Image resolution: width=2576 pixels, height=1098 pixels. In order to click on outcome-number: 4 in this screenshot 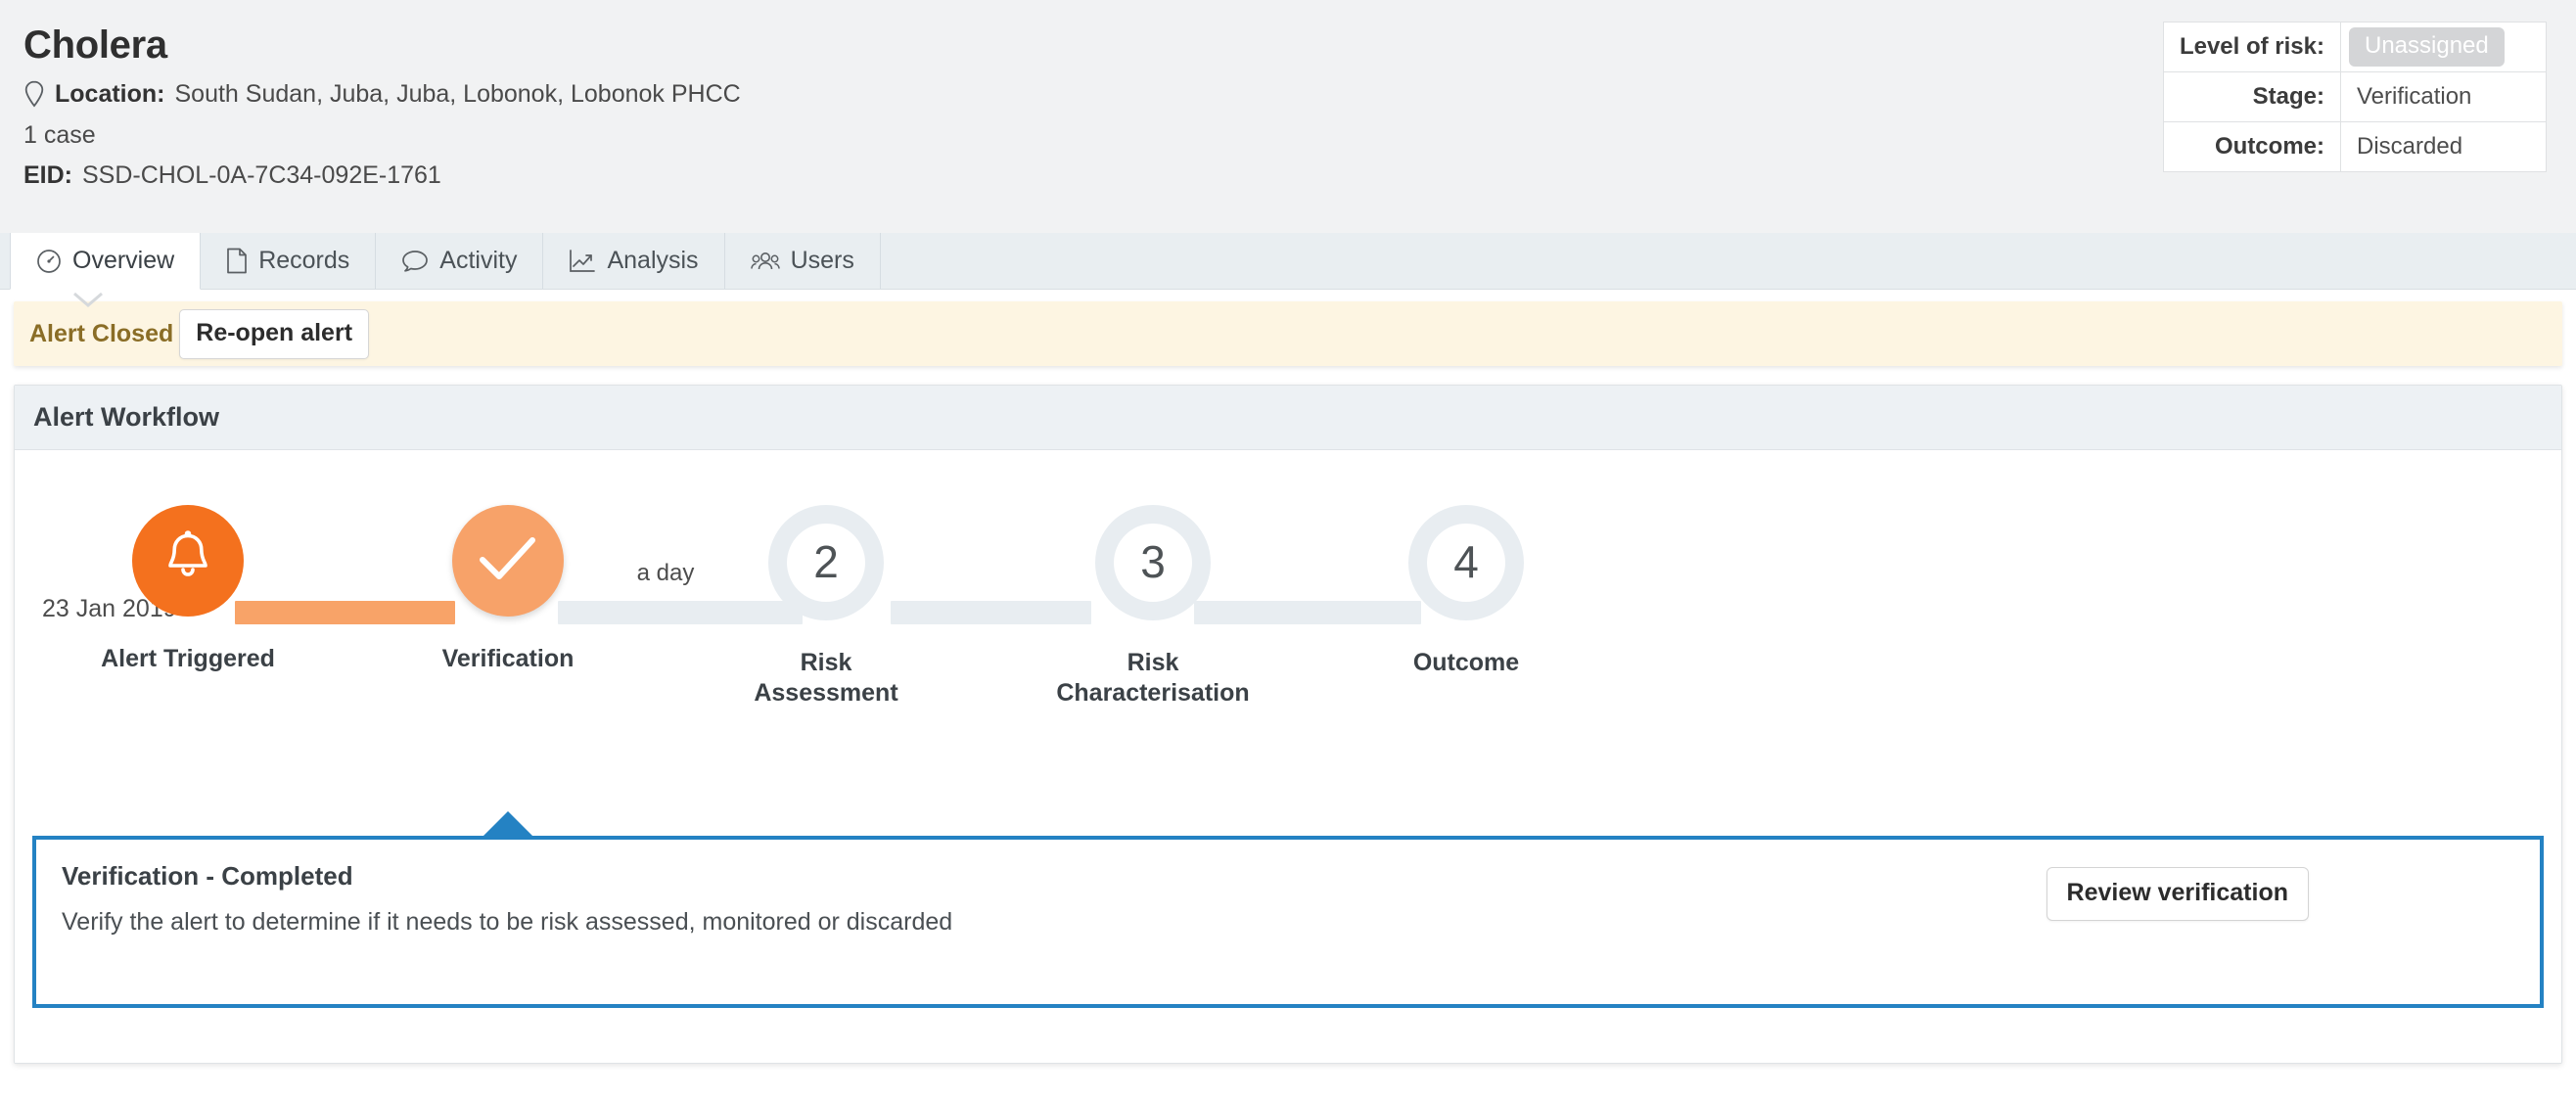, I will do `click(1466, 563)`.